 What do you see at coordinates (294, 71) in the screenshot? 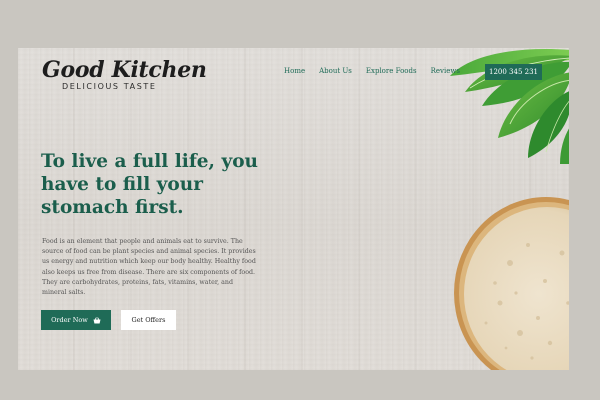
I see `nav-home: Home` at bounding box center [294, 71].